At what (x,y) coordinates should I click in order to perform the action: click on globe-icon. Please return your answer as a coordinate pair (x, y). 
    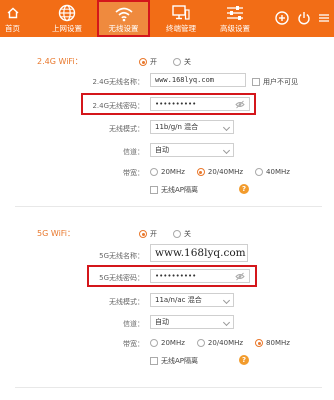
    Looking at the image, I should click on (67, 13).